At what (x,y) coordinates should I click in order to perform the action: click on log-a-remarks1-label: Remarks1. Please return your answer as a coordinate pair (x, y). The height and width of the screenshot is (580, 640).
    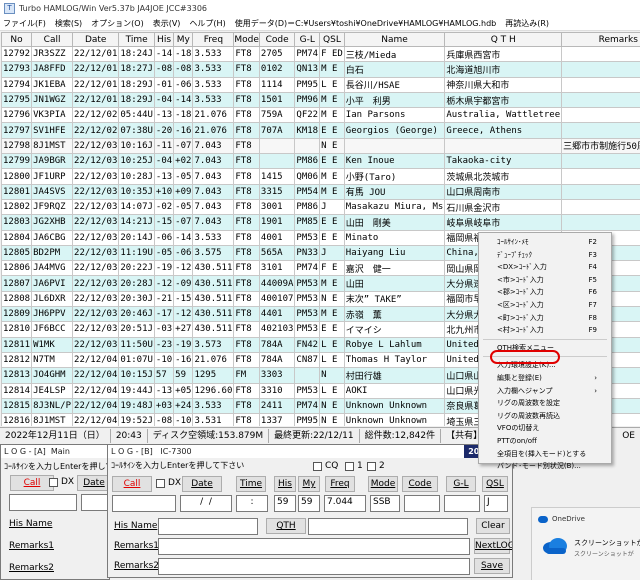
    Looking at the image, I should click on (31, 546).